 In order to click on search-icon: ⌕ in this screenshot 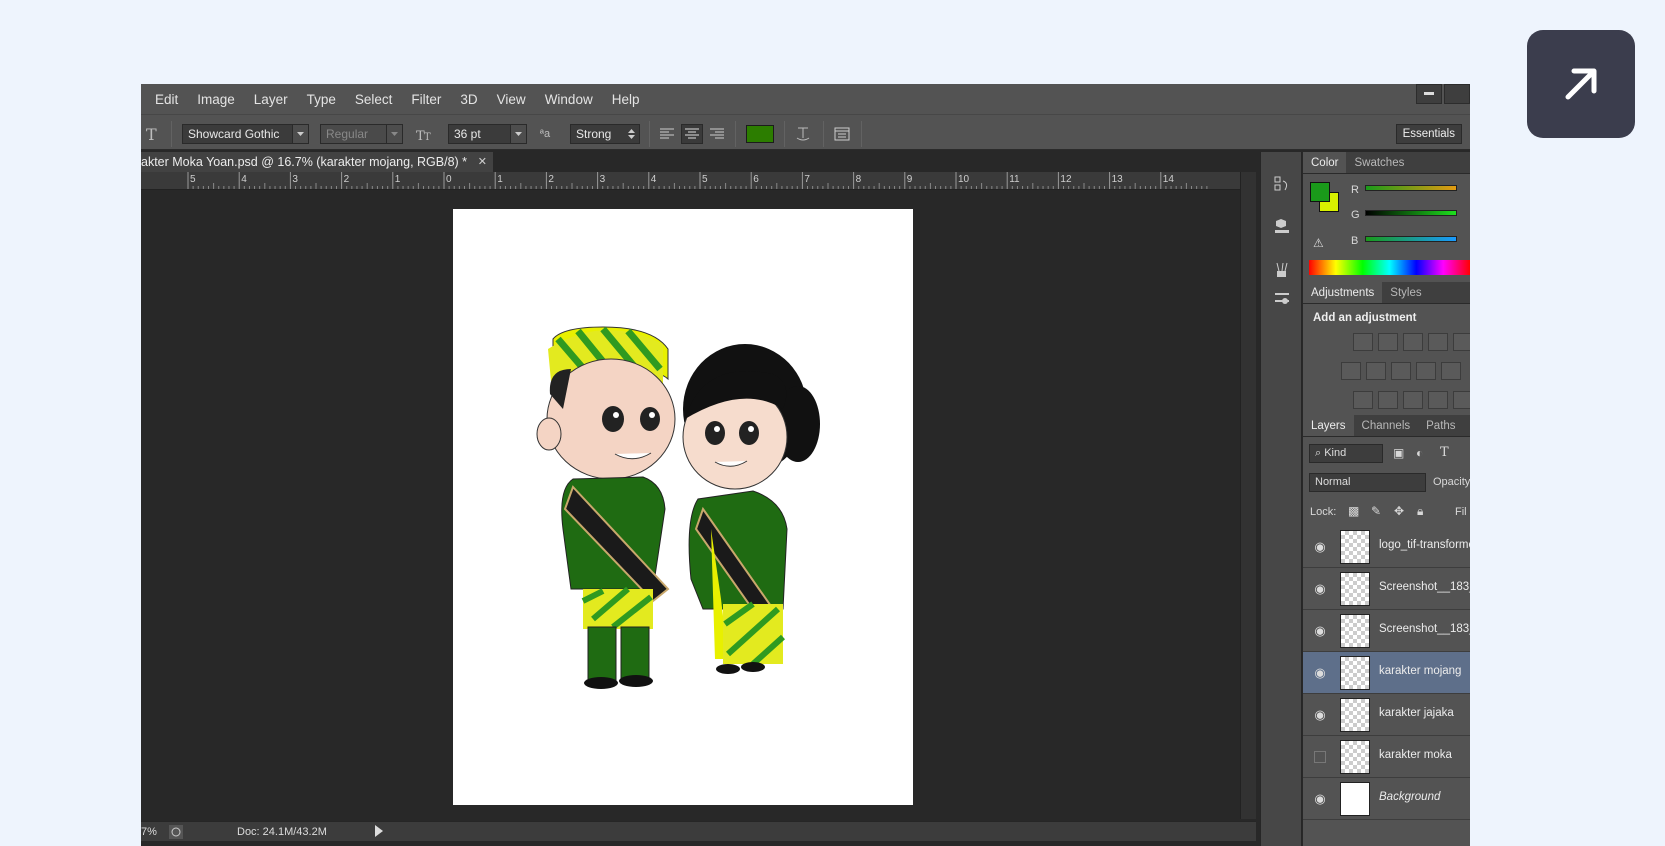, I will do `click(1320, 453)`.